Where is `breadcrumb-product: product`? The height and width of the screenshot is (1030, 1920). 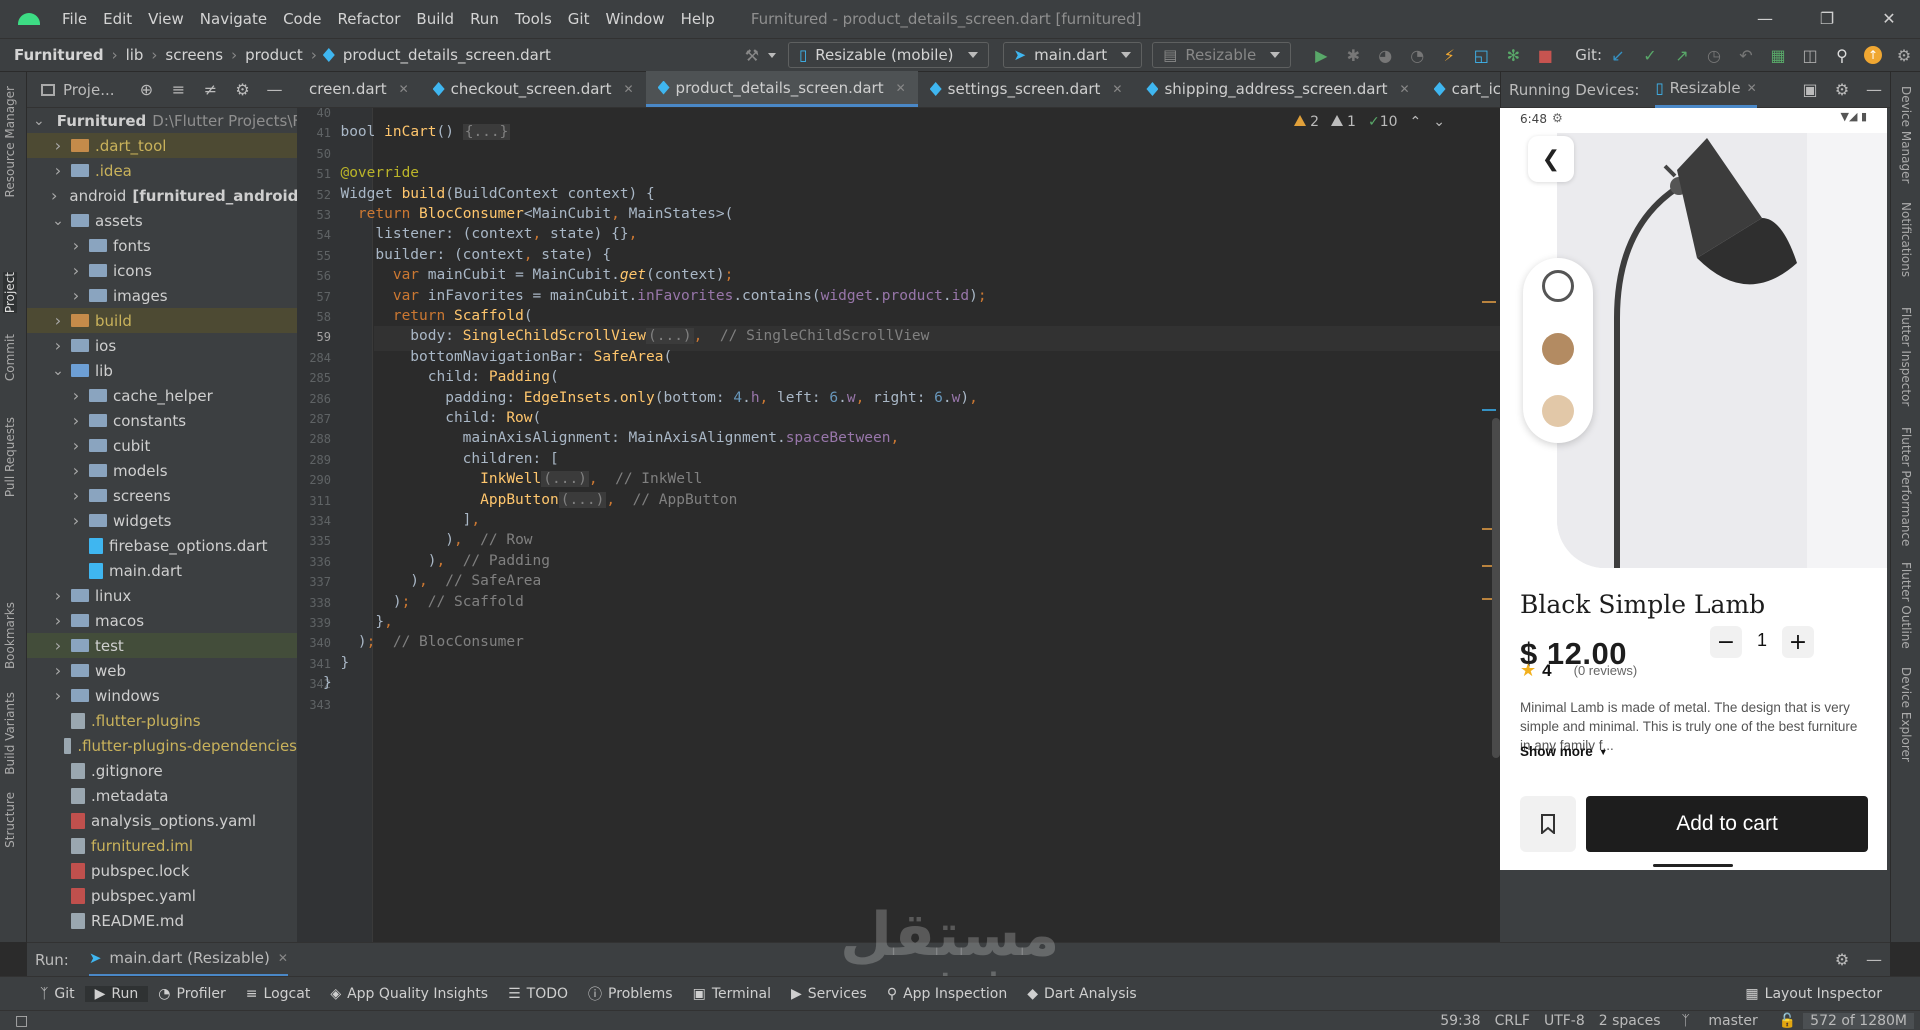 breadcrumb-product: product is located at coordinates (274, 55).